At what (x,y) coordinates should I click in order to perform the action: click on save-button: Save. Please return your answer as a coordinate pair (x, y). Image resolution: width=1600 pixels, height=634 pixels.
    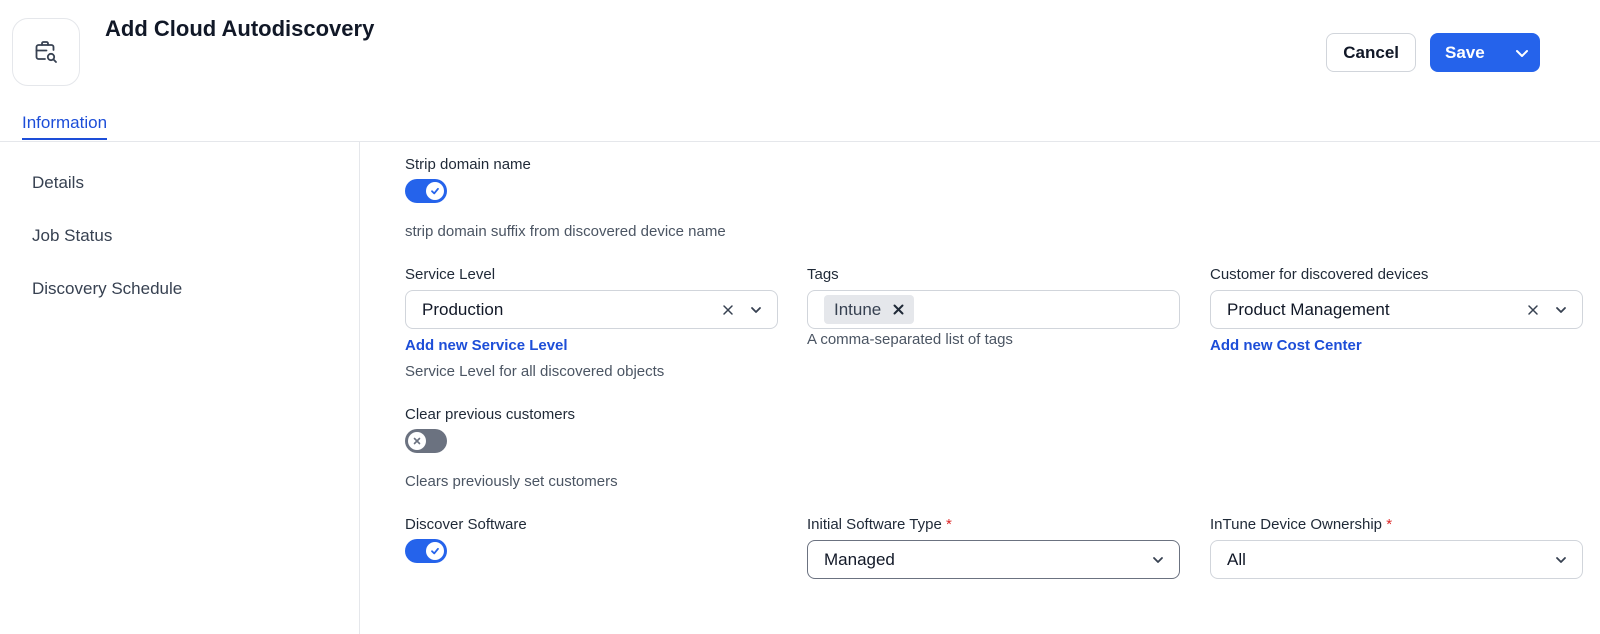
    Looking at the image, I should click on (1485, 52).